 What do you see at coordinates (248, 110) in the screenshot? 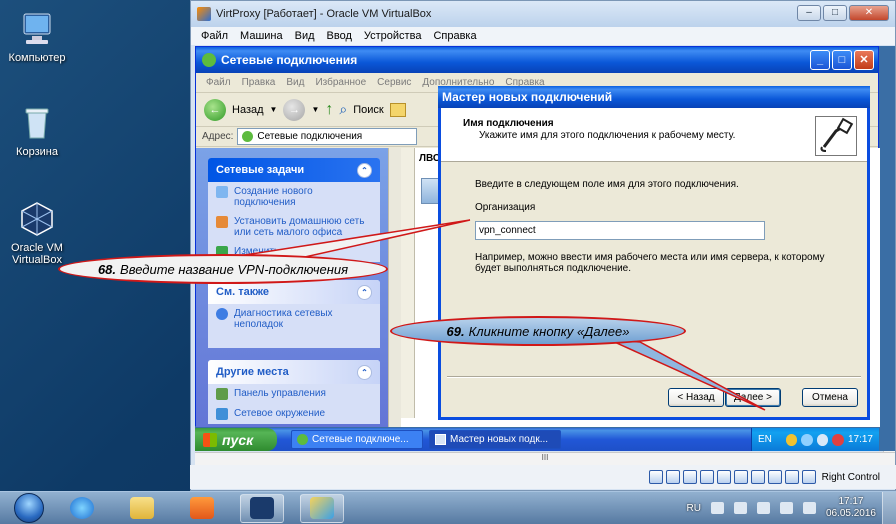
I see `back-label: Назад` at bounding box center [248, 110].